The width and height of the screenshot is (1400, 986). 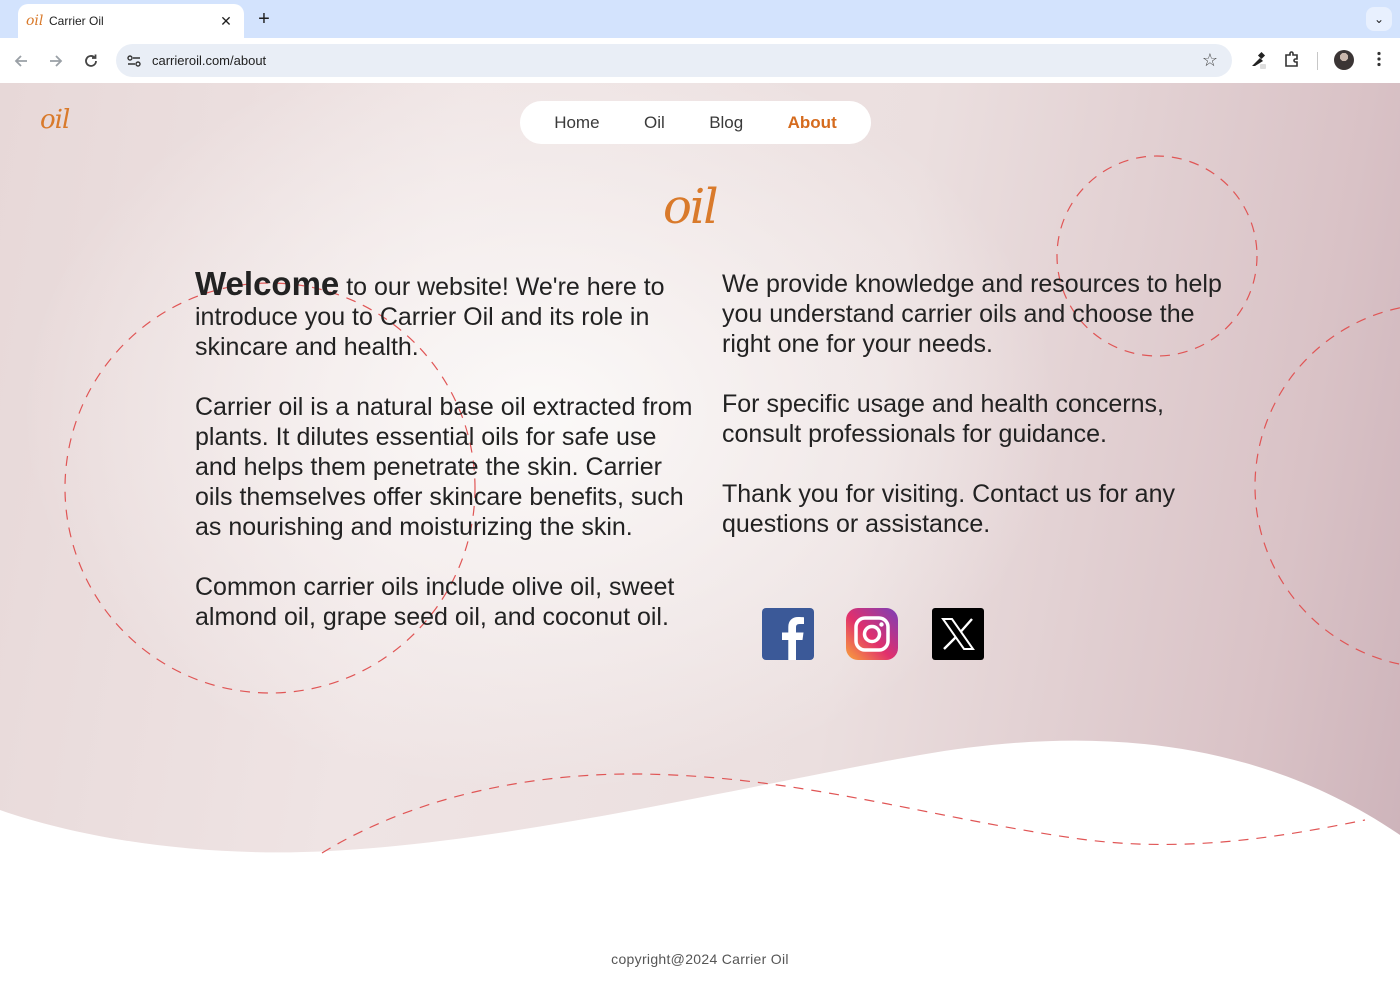 I want to click on footer-copyright: copyright@2024 Carrier Oil, so click(x=700, y=959).